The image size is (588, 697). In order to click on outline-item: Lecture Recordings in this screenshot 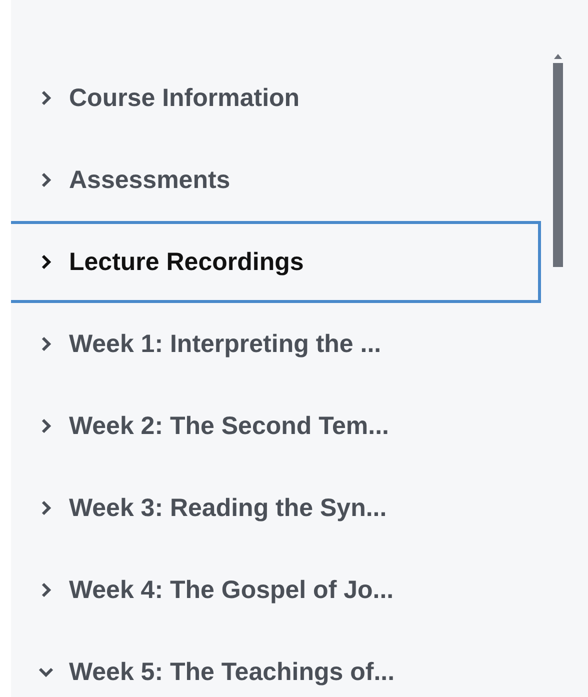, I will do `click(276, 262)`.